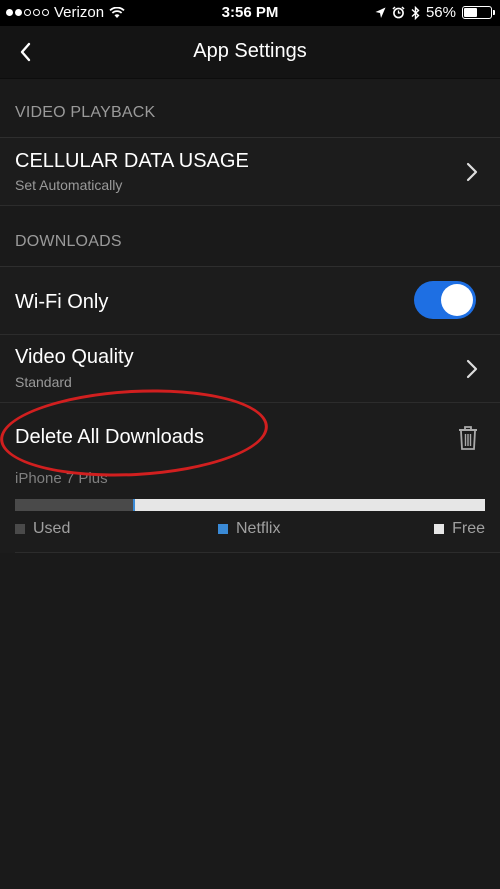  I want to click on storage-free-segment, so click(309, 505).